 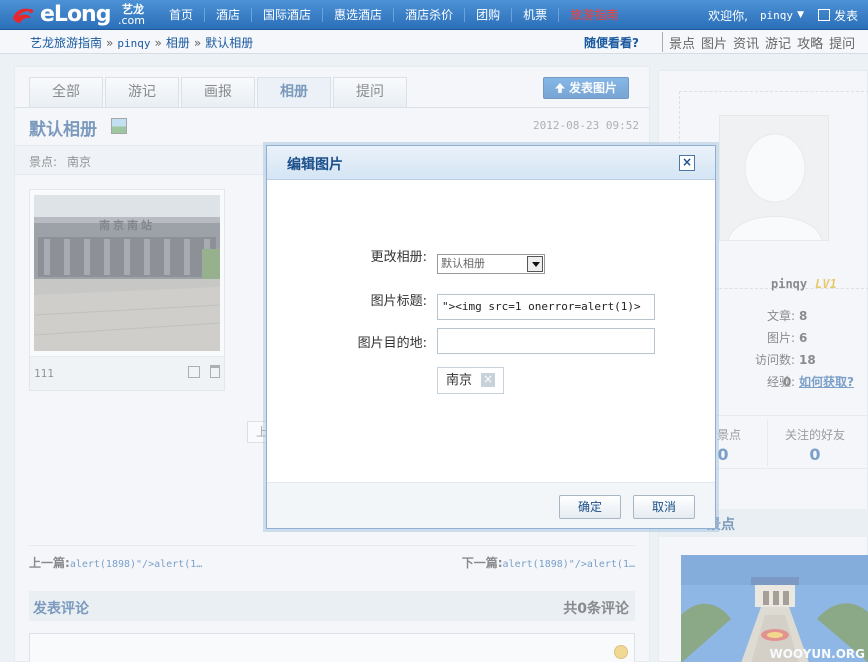 What do you see at coordinates (728, 15) in the screenshot?
I see `welcome-text: 欢迎你,` at bounding box center [728, 15].